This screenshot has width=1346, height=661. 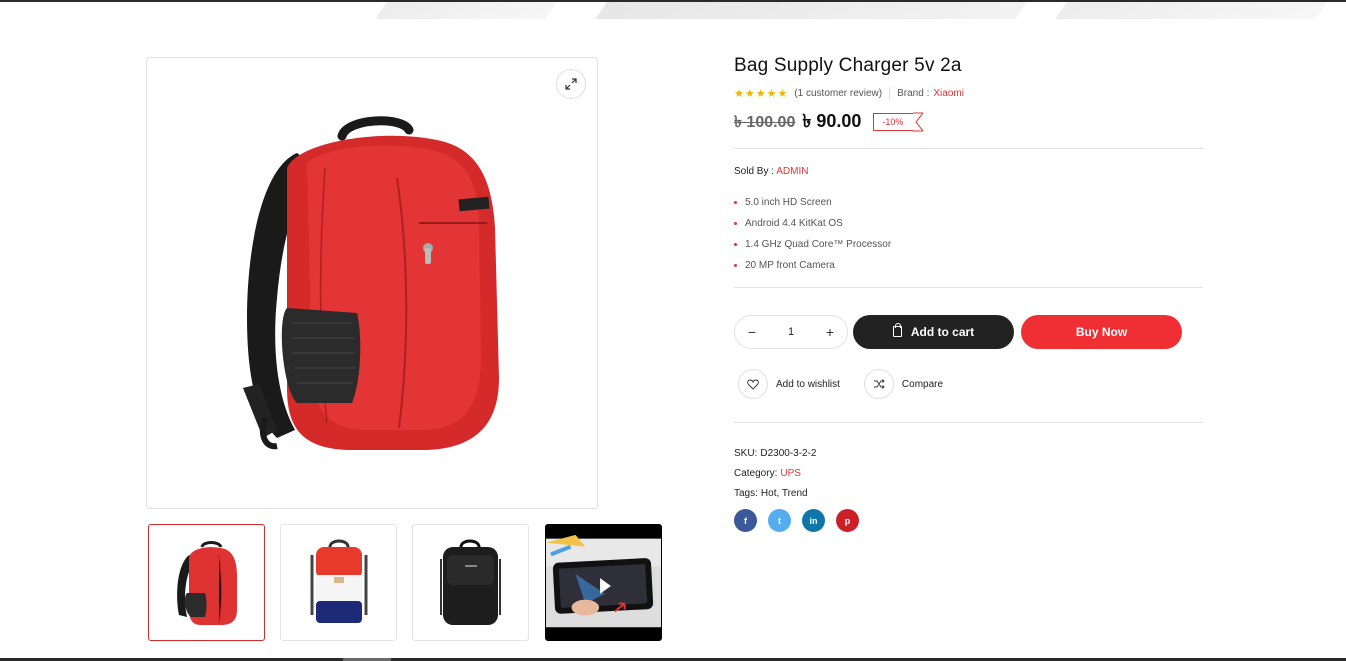 I want to click on red-backpack-image, so click(x=371, y=283).